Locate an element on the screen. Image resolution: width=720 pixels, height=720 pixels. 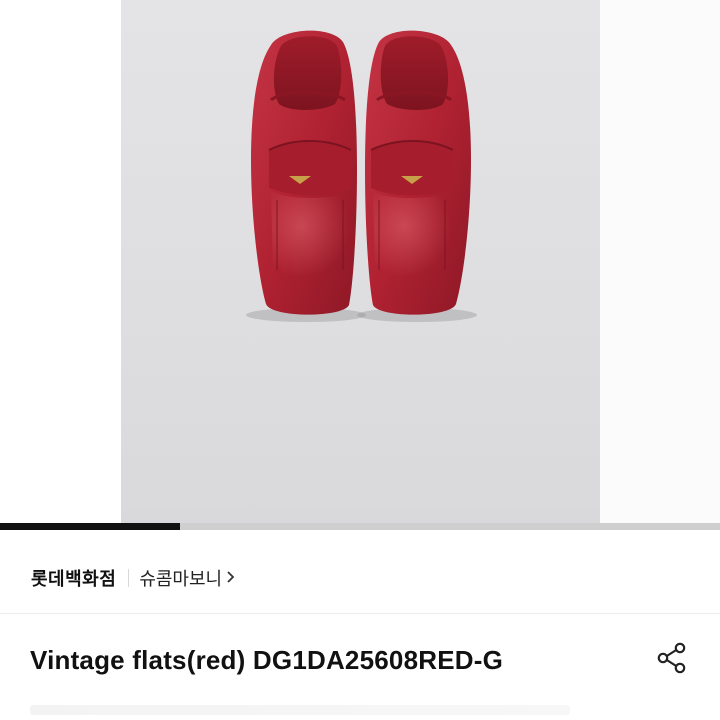
section-divider is located at coordinates (360, 613).